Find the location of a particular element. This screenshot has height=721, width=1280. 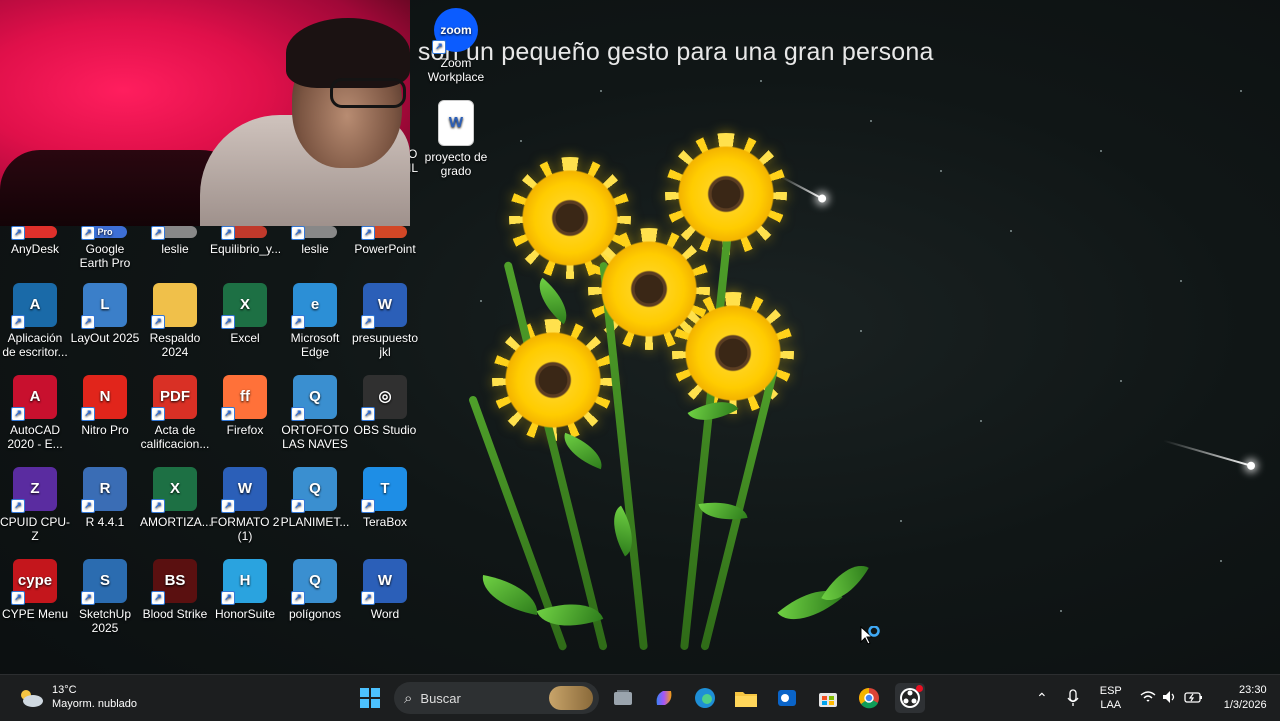

taskbar-store is located at coordinates (828, 698).